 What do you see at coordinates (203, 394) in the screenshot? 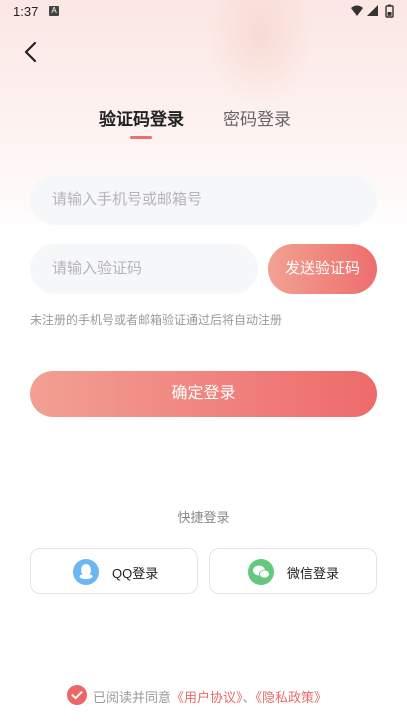
I see `confirm-login-button: 确定登录` at bounding box center [203, 394].